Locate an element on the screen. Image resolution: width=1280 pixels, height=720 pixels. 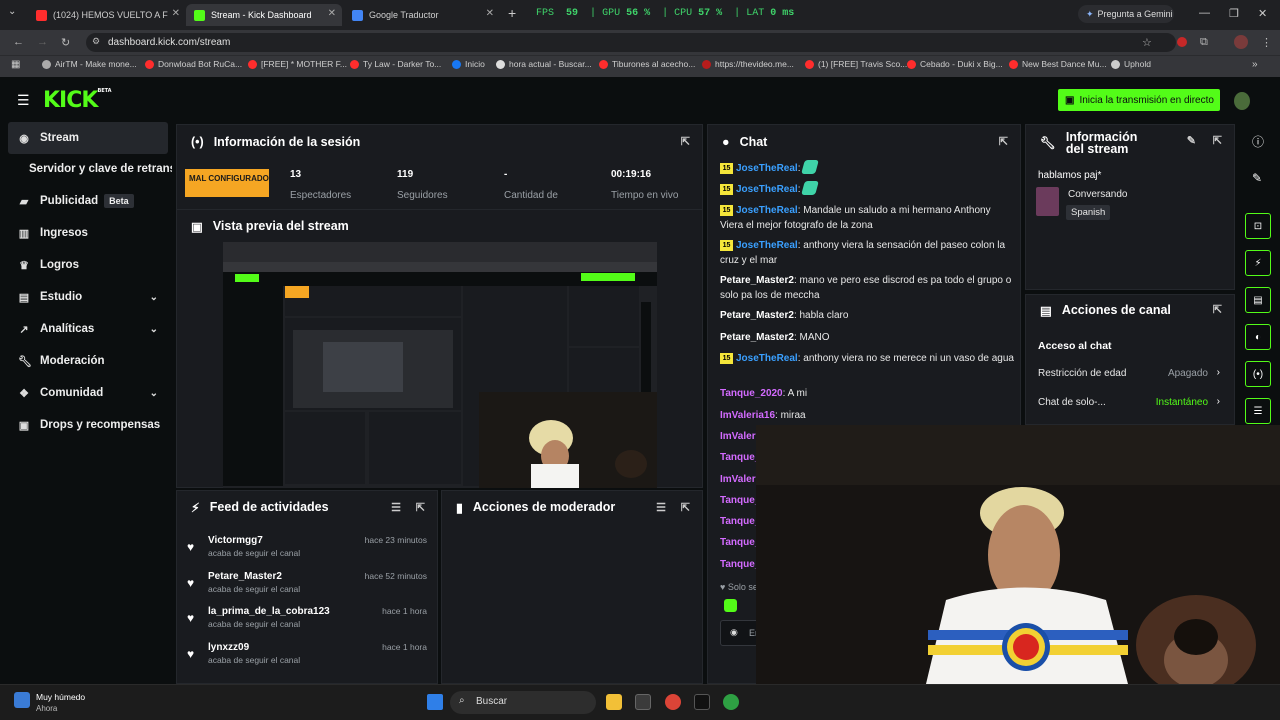
rail-chat-button: ◐ is located at coordinates (1258, 337).